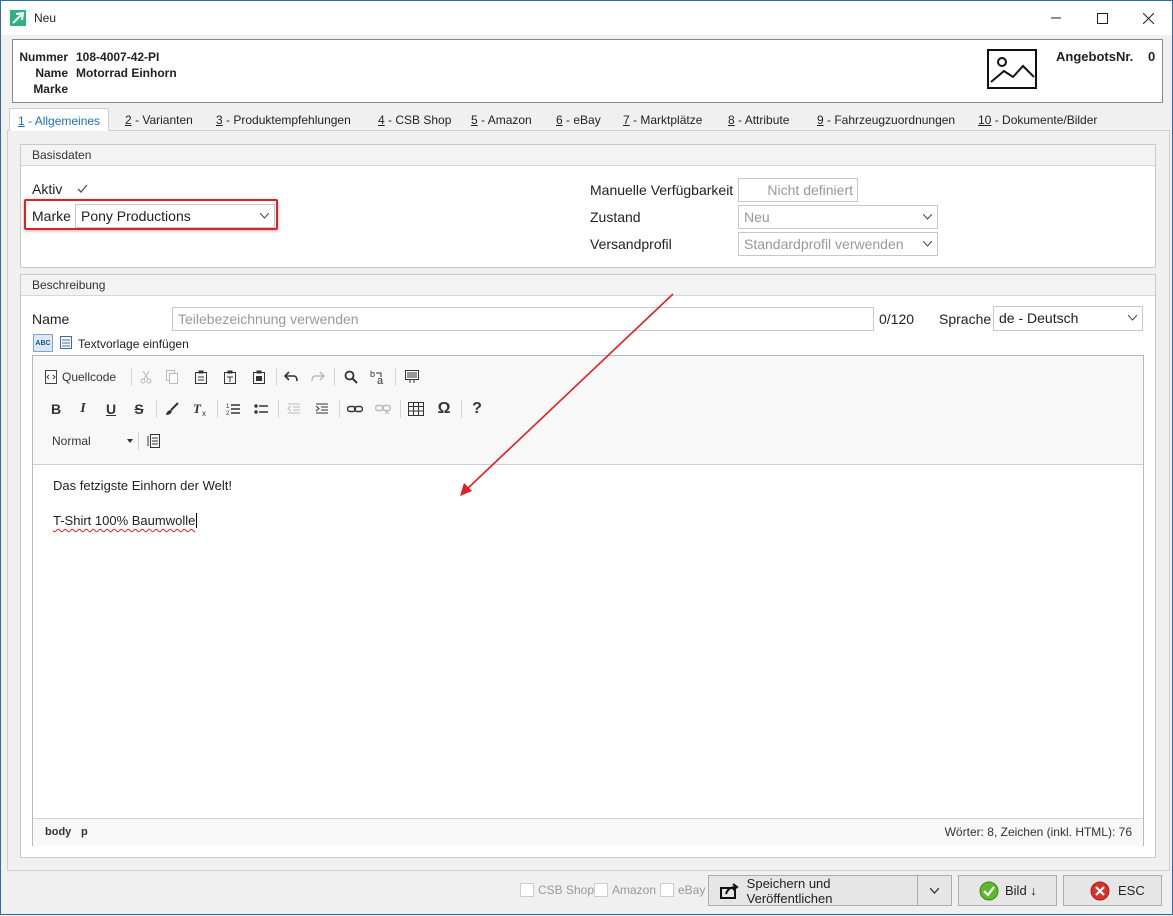 The width and height of the screenshot is (1173, 916). I want to click on ebay-label: eBay, so click(692, 890).